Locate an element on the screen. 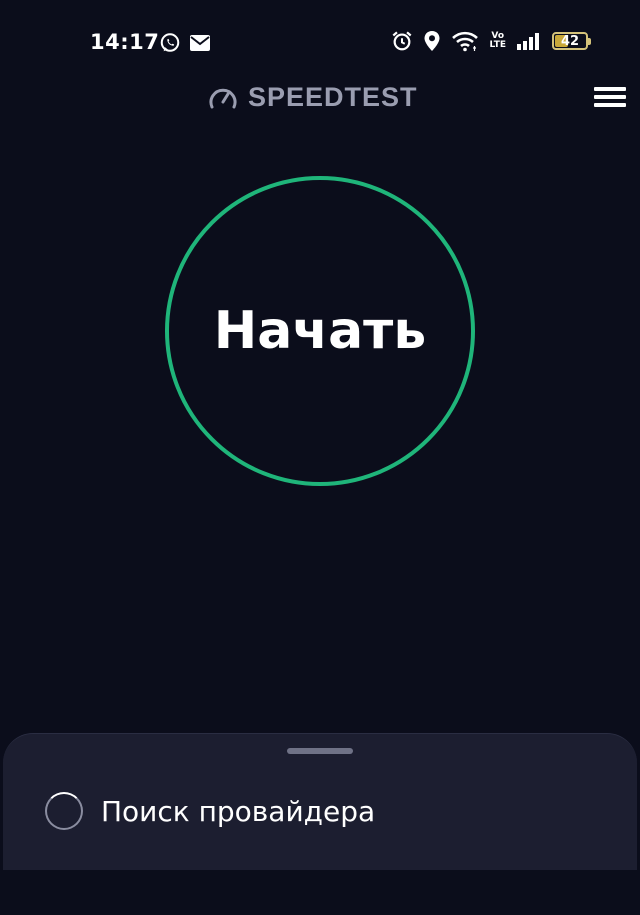 This screenshot has height=915, width=640. provider-status-label: Поиск провайдера is located at coordinates (238, 811).